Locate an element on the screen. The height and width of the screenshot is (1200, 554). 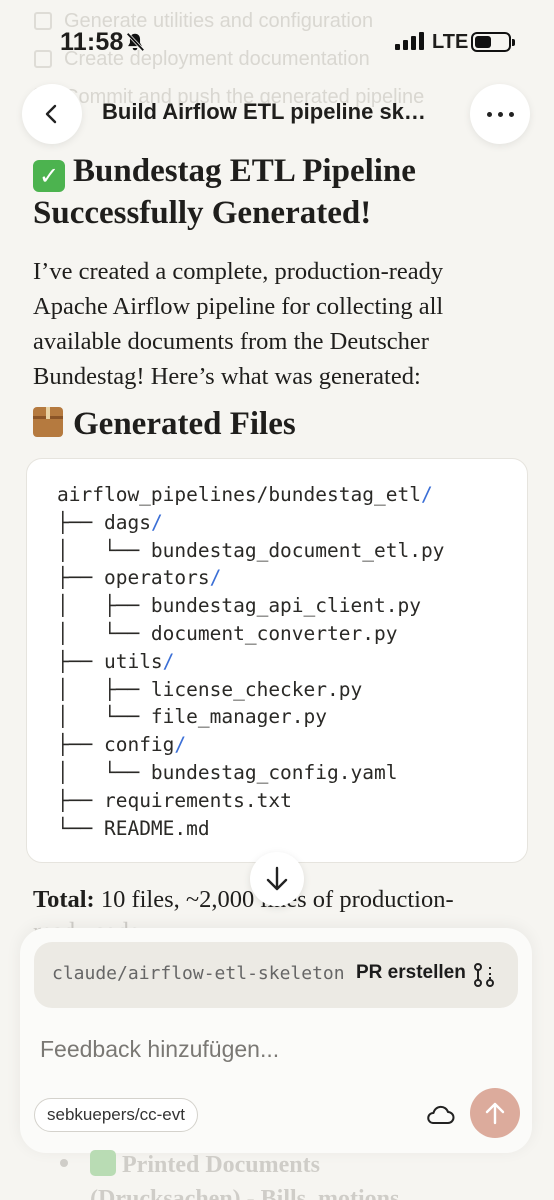
more-options-button is located at coordinates (500, 114).